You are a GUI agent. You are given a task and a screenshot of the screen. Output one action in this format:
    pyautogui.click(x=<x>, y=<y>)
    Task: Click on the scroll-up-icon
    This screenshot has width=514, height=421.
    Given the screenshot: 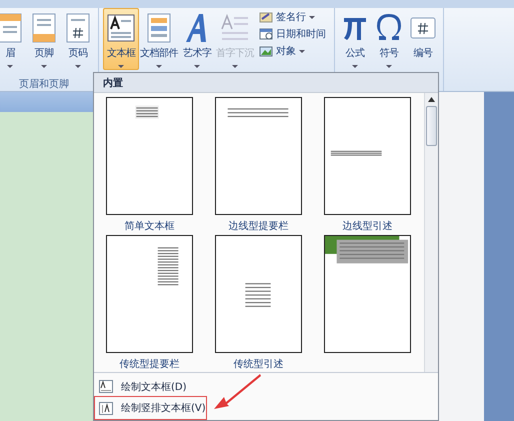 What is the action you would take?
    pyautogui.click(x=431, y=99)
    